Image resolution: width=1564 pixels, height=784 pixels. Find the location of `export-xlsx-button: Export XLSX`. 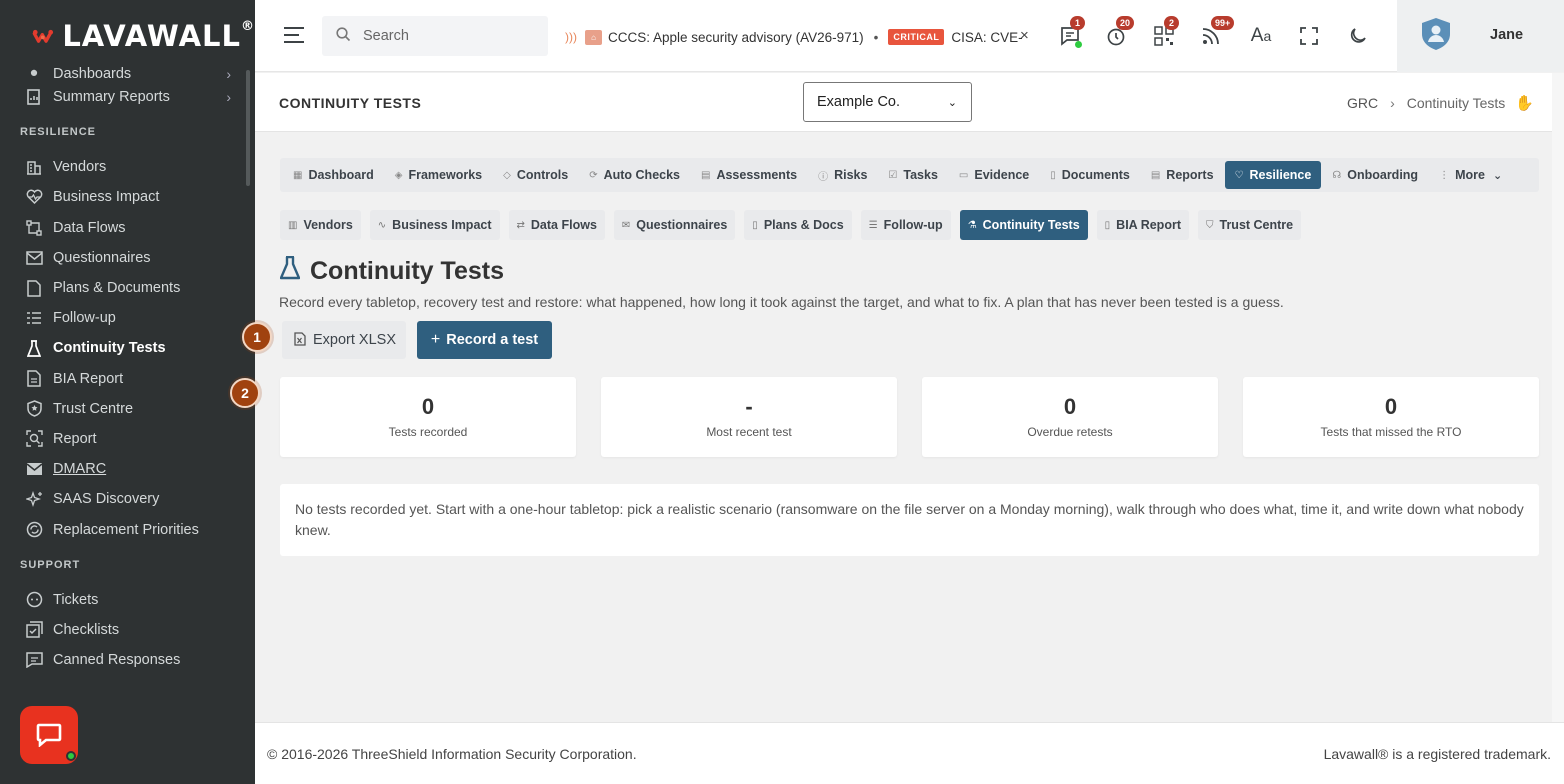

export-xlsx-button: Export XLSX is located at coordinates (344, 340).